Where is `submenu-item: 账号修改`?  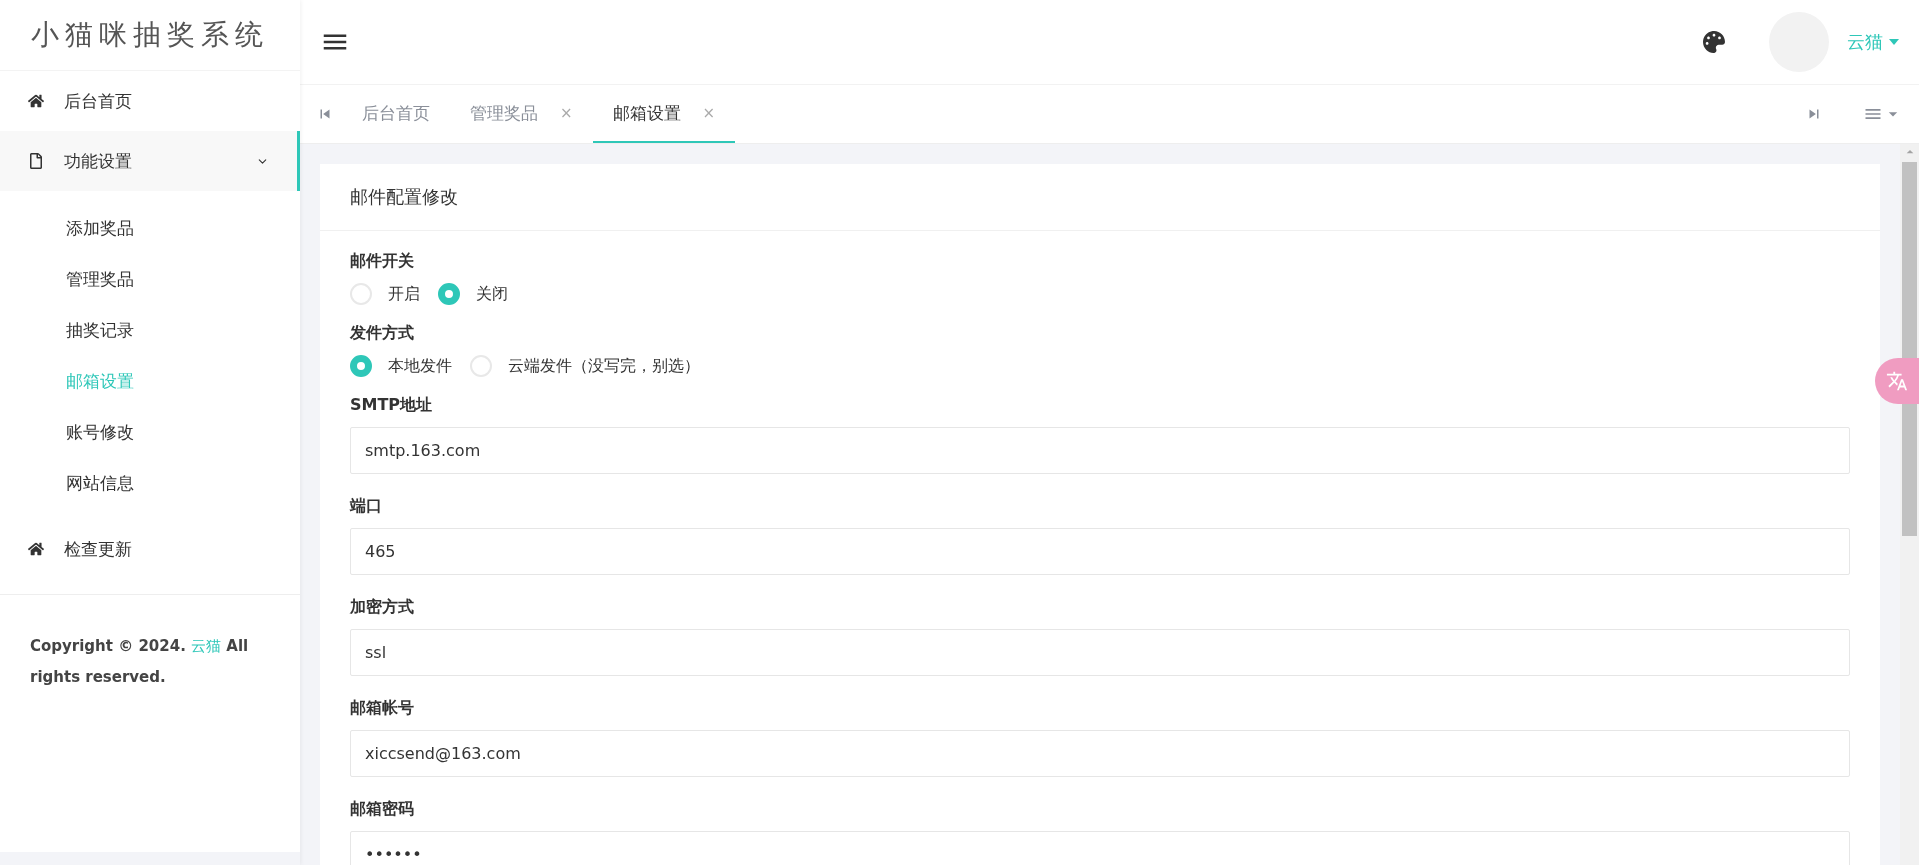 submenu-item: 账号修改 is located at coordinates (150, 432).